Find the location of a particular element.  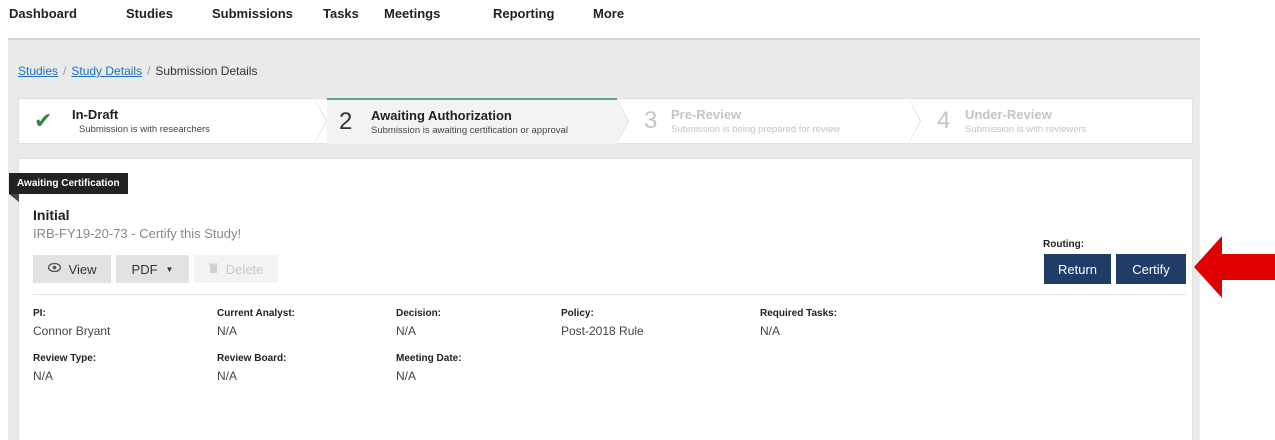

breadcrumb-current: Submission Details is located at coordinates (206, 71).